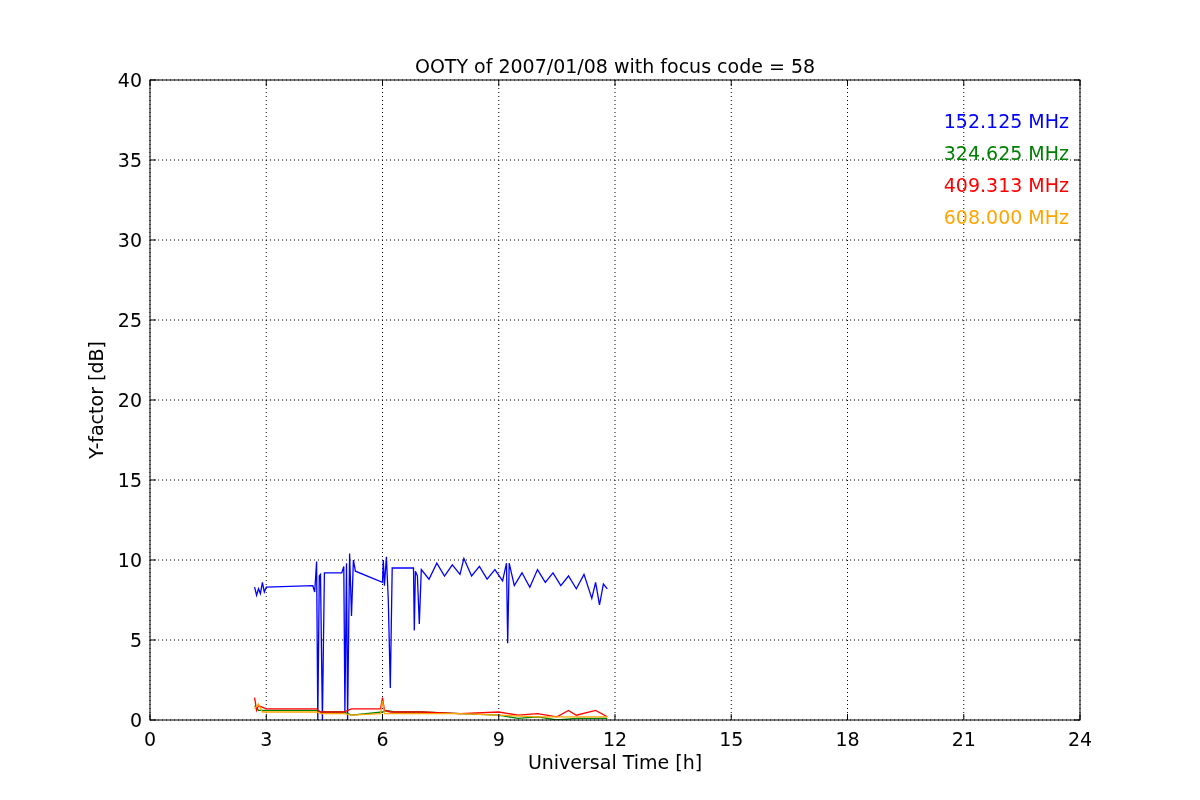 Image resolution: width=1200 pixels, height=800 pixels. What do you see at coordinates (1006, 121) in the screenshot?
I see `legend-label: 152.125 MHz` at bounding box center [1006, 121].